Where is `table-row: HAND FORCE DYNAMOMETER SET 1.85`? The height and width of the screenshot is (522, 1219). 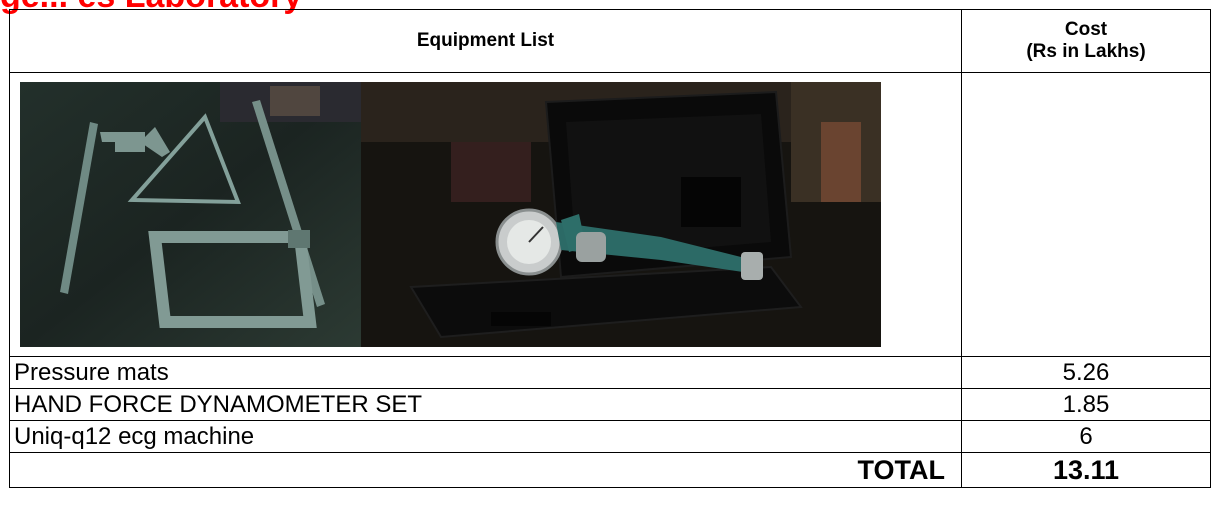 table-row: HAND FORCE DYNAMOMETER SET 1.85 is located at coordinates (610, 404).